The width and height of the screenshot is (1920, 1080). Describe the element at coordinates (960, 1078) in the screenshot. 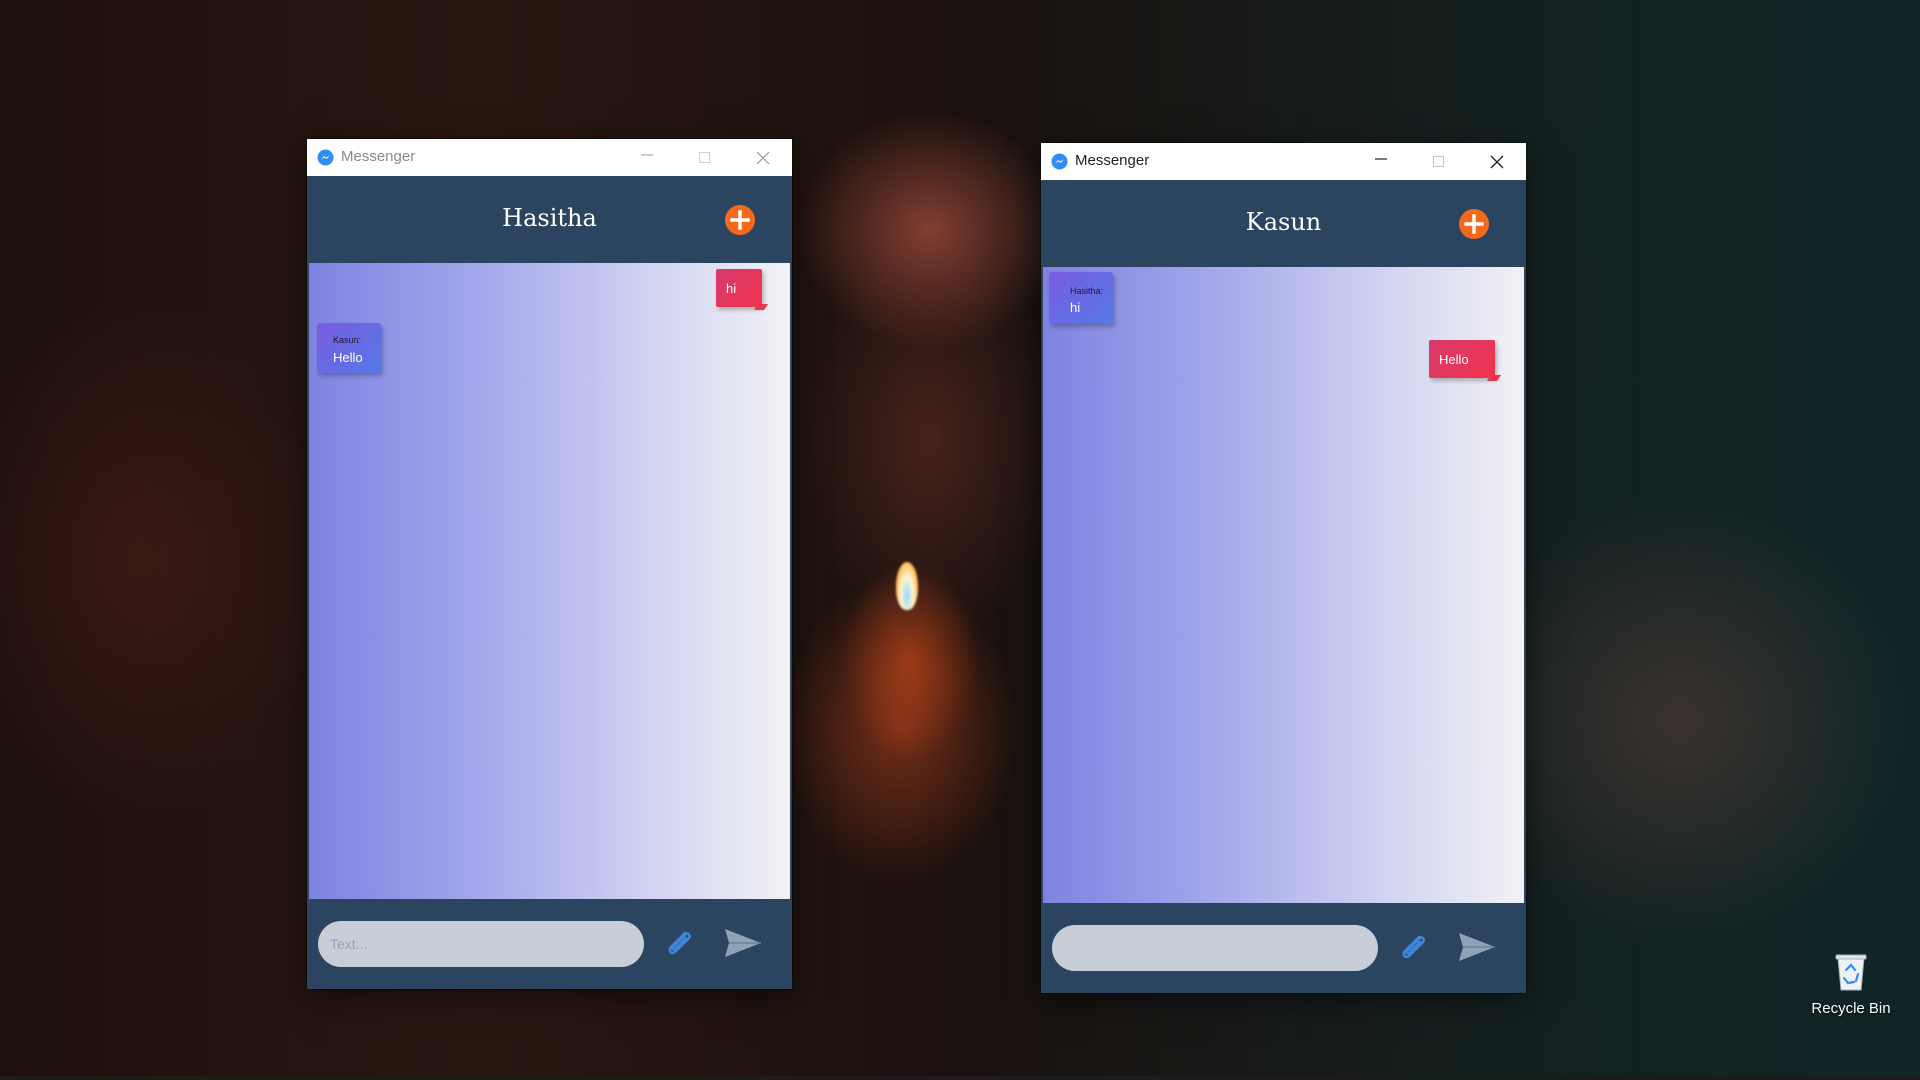

I see `taskbar-edge` at that location.